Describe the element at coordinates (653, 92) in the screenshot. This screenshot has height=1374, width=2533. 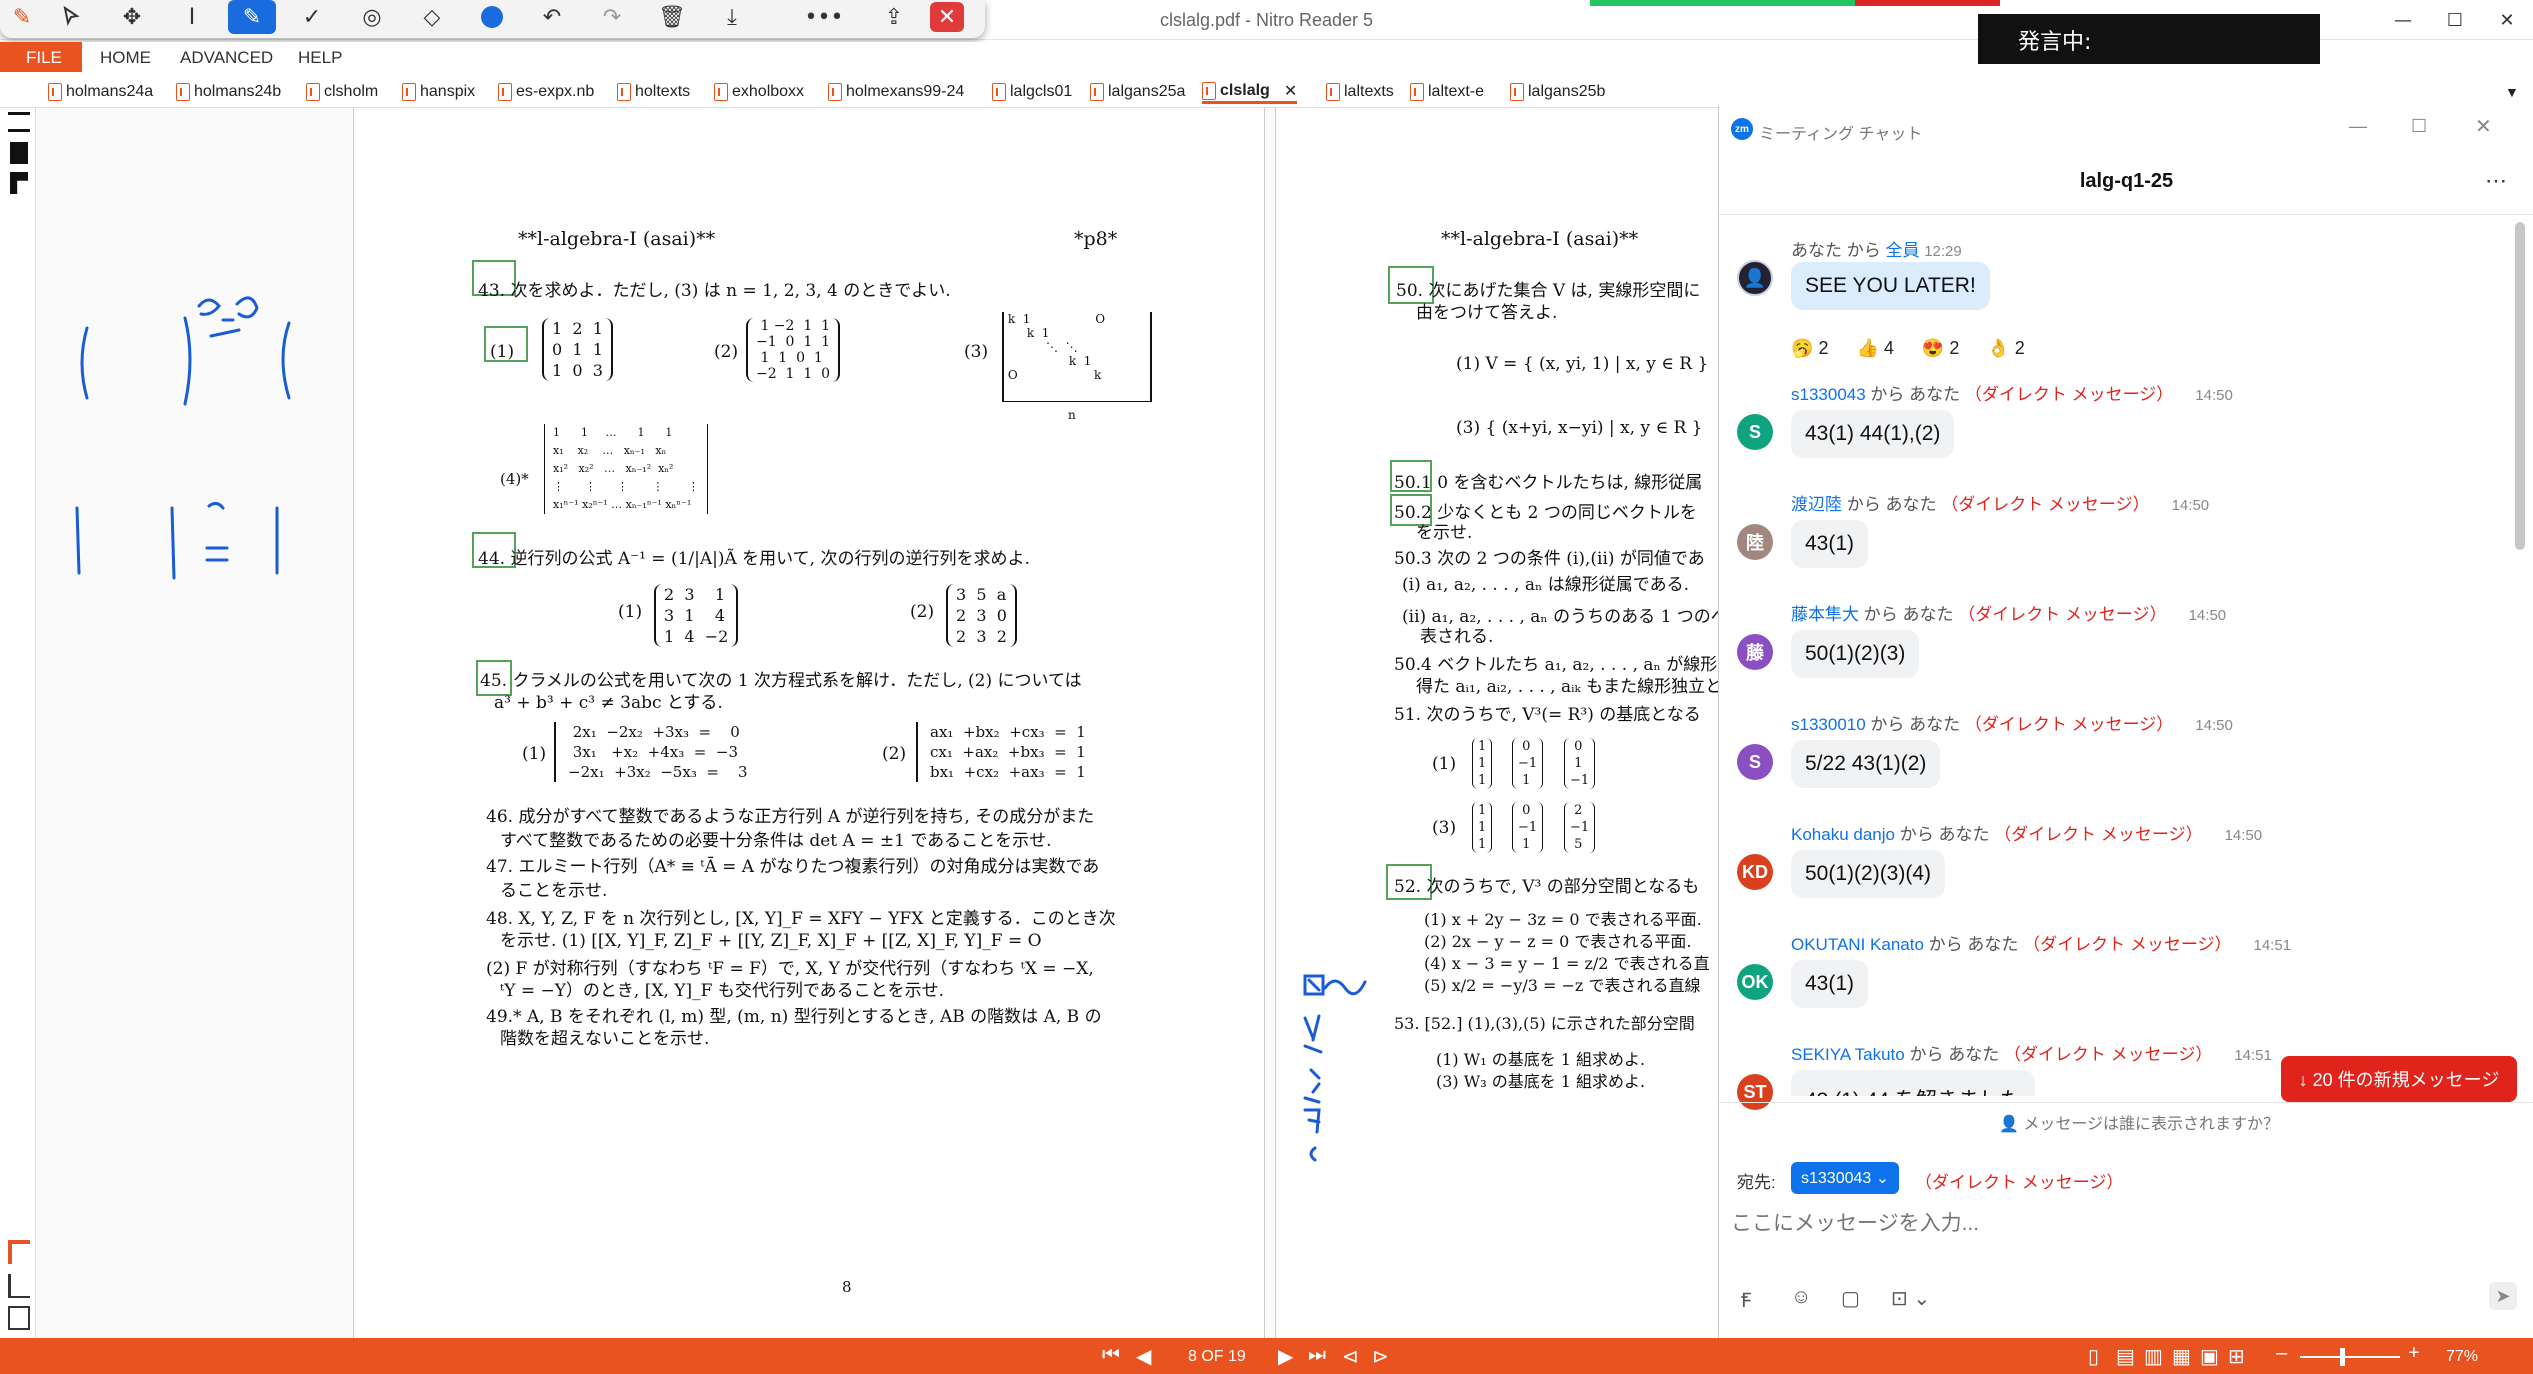
I see `tab-doc: holtexts` at that location.